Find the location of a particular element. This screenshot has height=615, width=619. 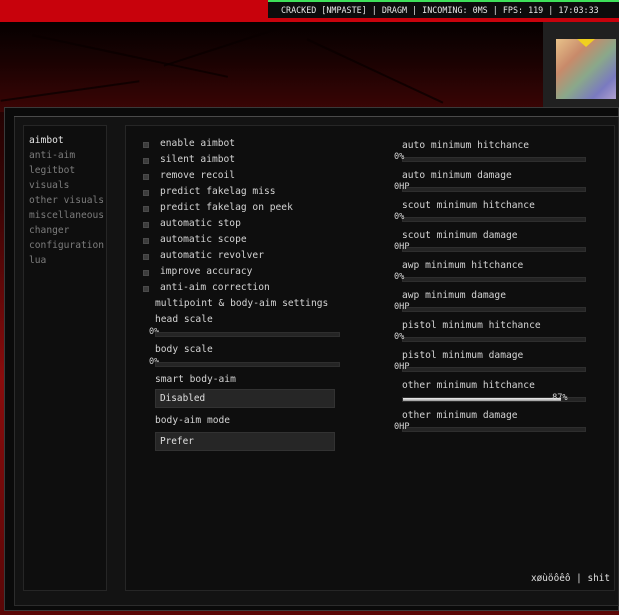

body-scale-slider is located at coordinates (247, 364).